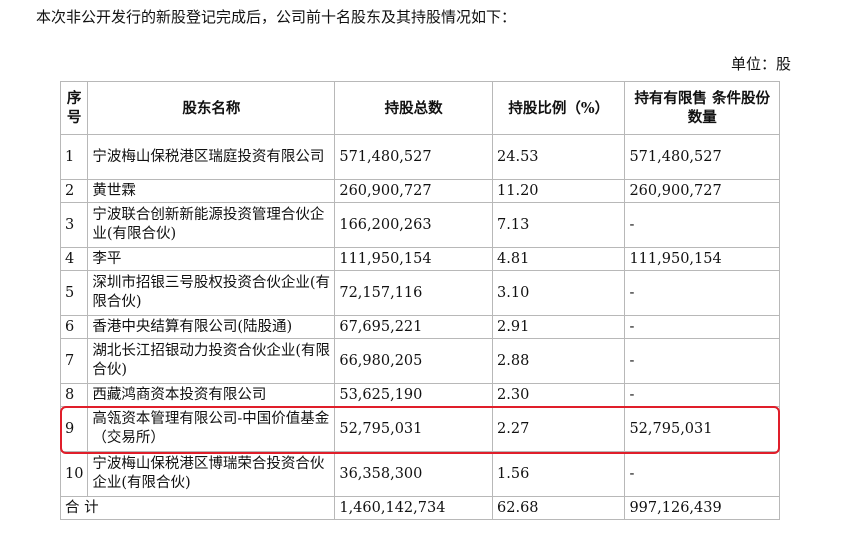 The height and width of the screenshot is (541, 855). Describe the element at coordinates (74, 395) in the screenshot. I see `cell-no: 8` at that location.